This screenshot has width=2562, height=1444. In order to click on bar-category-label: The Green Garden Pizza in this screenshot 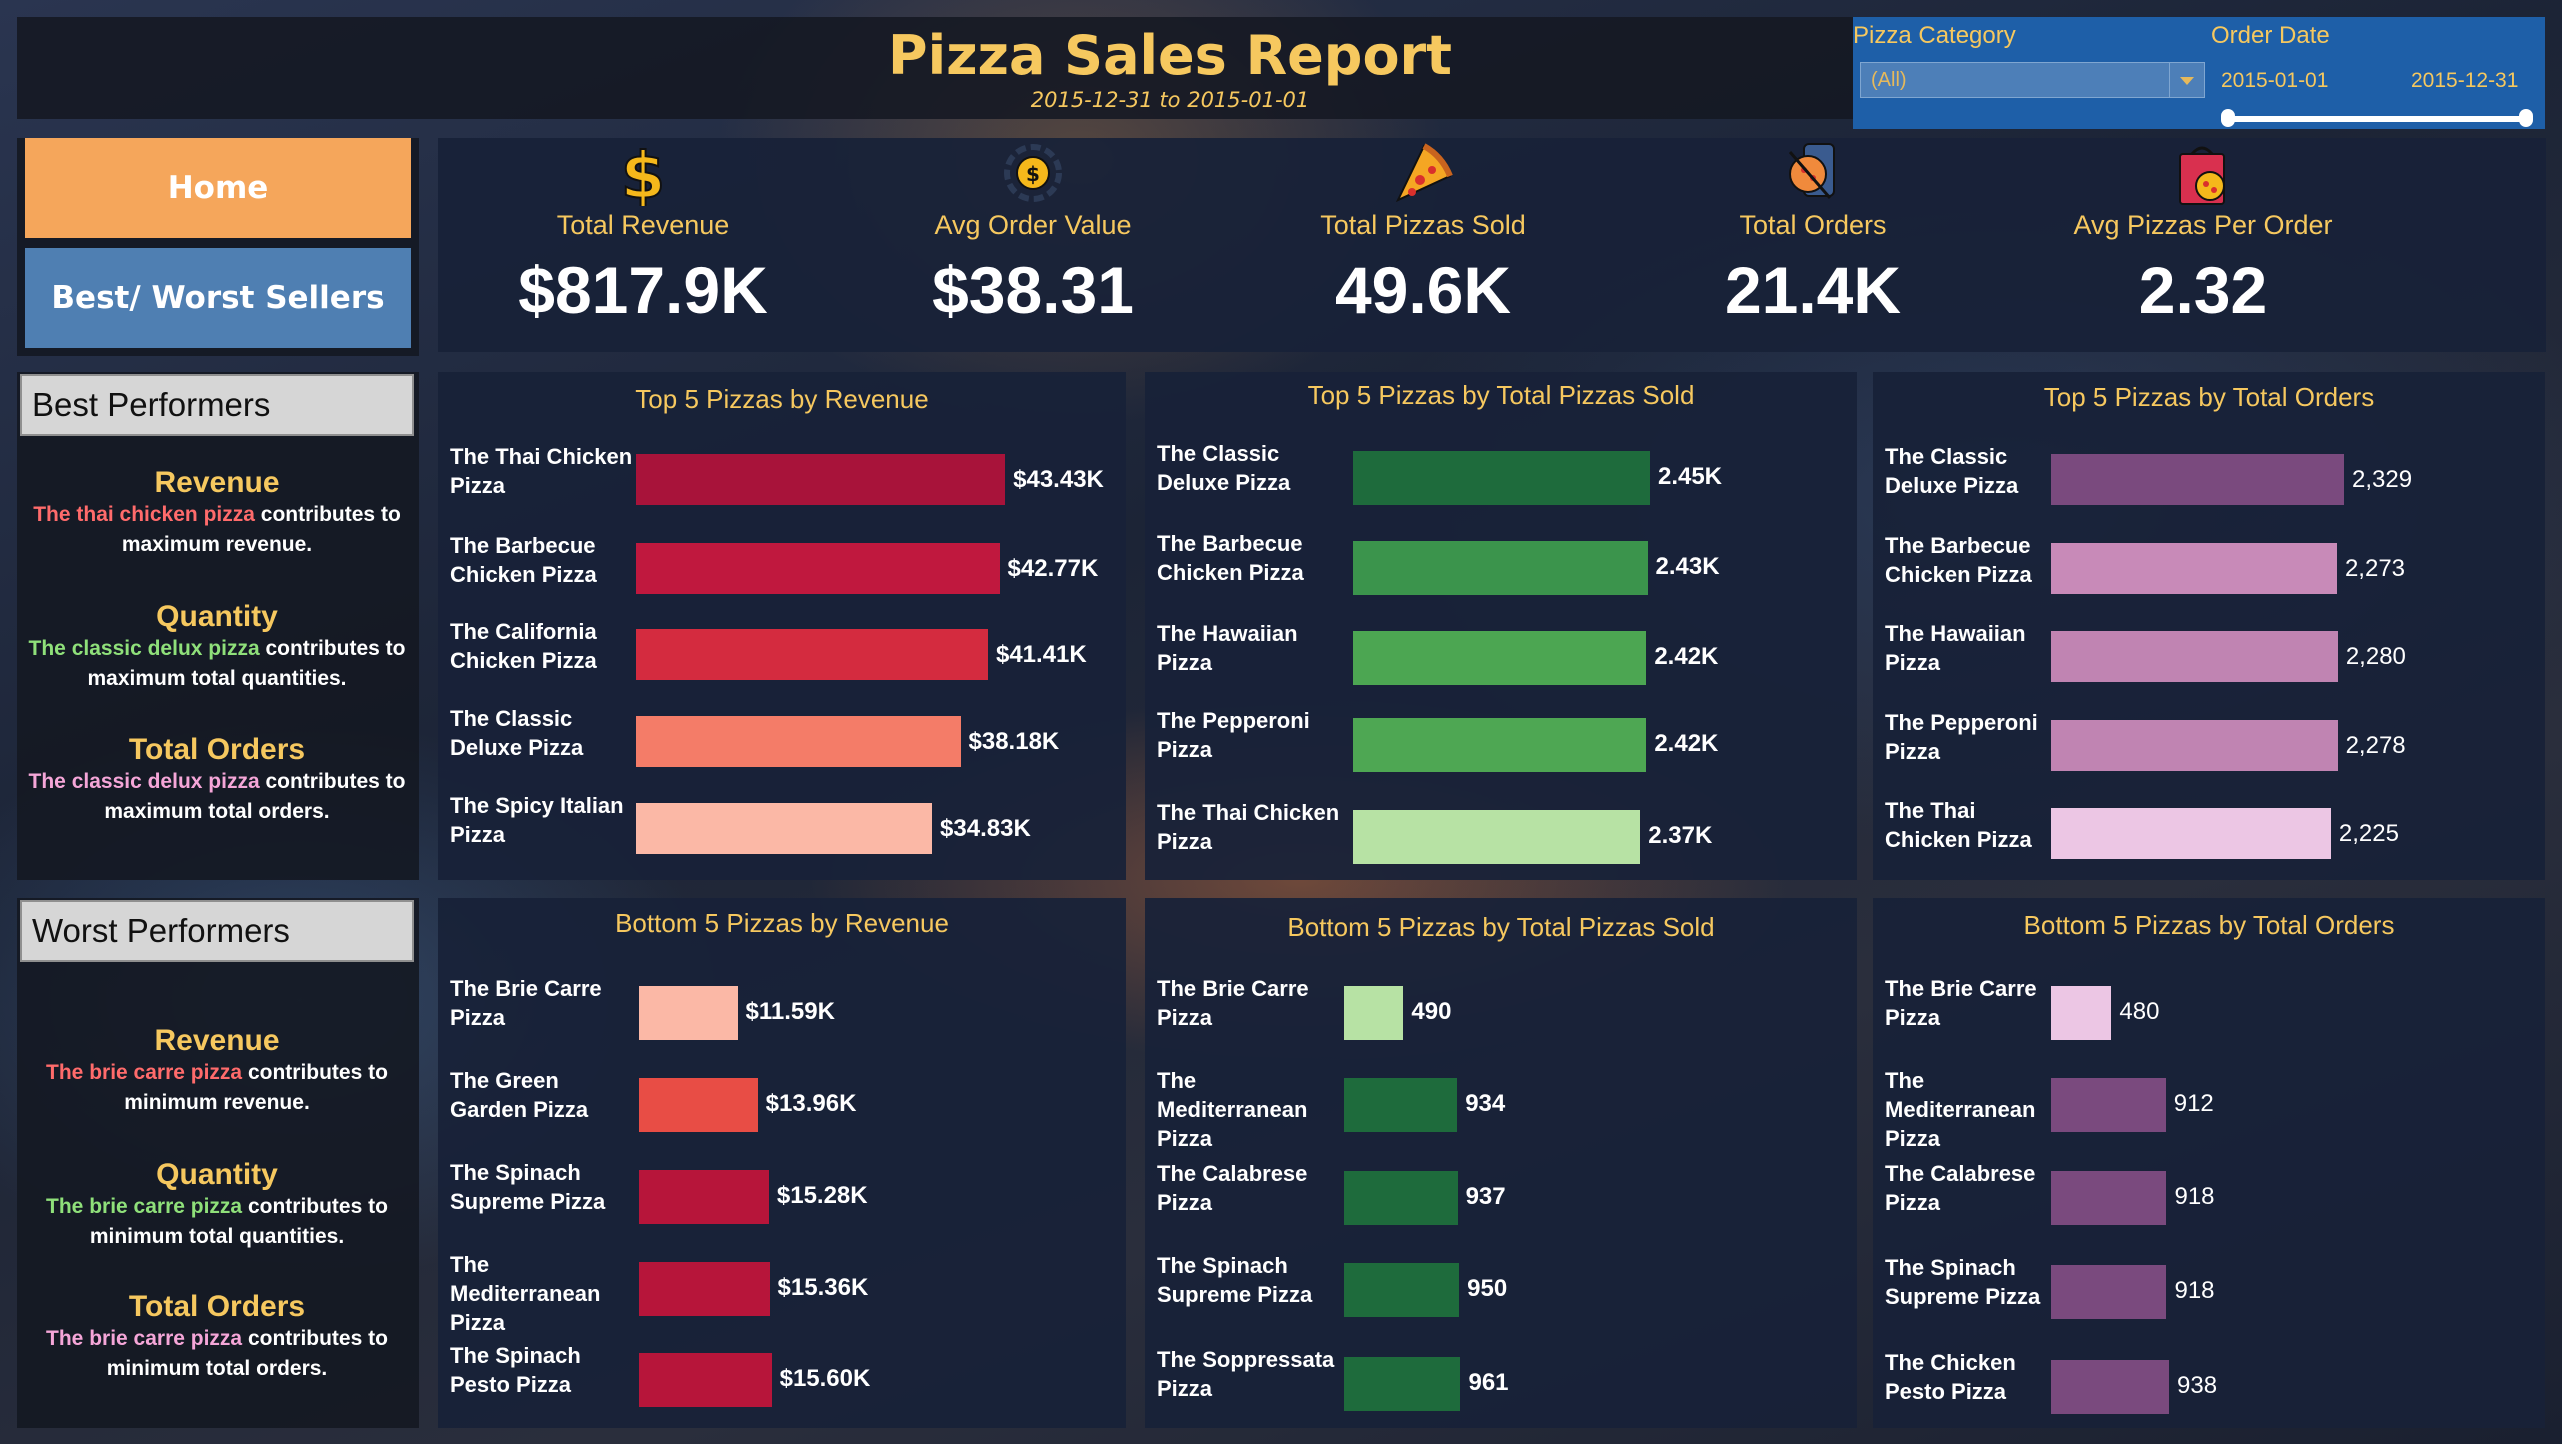, I will do `click(519, 1094)`.